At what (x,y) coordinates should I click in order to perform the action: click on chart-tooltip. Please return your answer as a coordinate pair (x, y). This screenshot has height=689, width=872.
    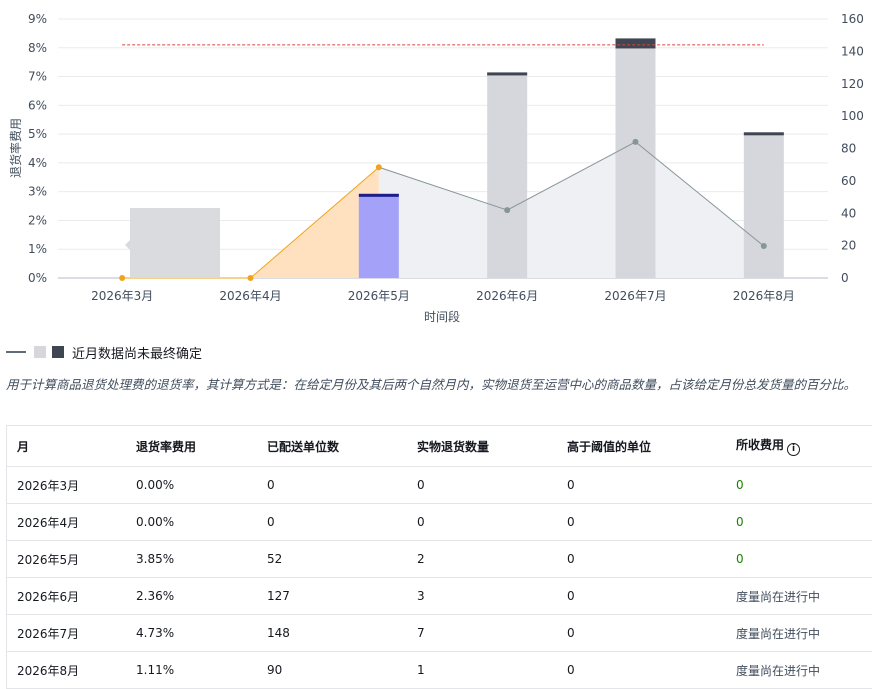
    Looking at the image, I should click on (172, 243).